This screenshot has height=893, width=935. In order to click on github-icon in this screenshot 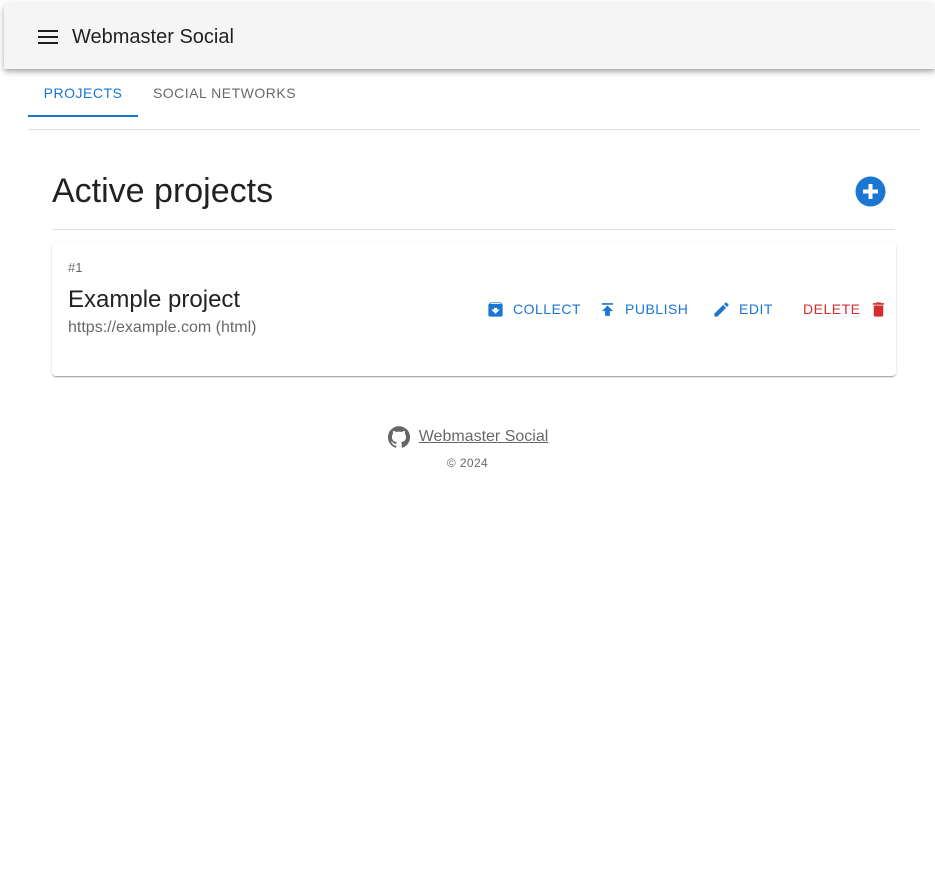, I will do `click(398, 437)`.